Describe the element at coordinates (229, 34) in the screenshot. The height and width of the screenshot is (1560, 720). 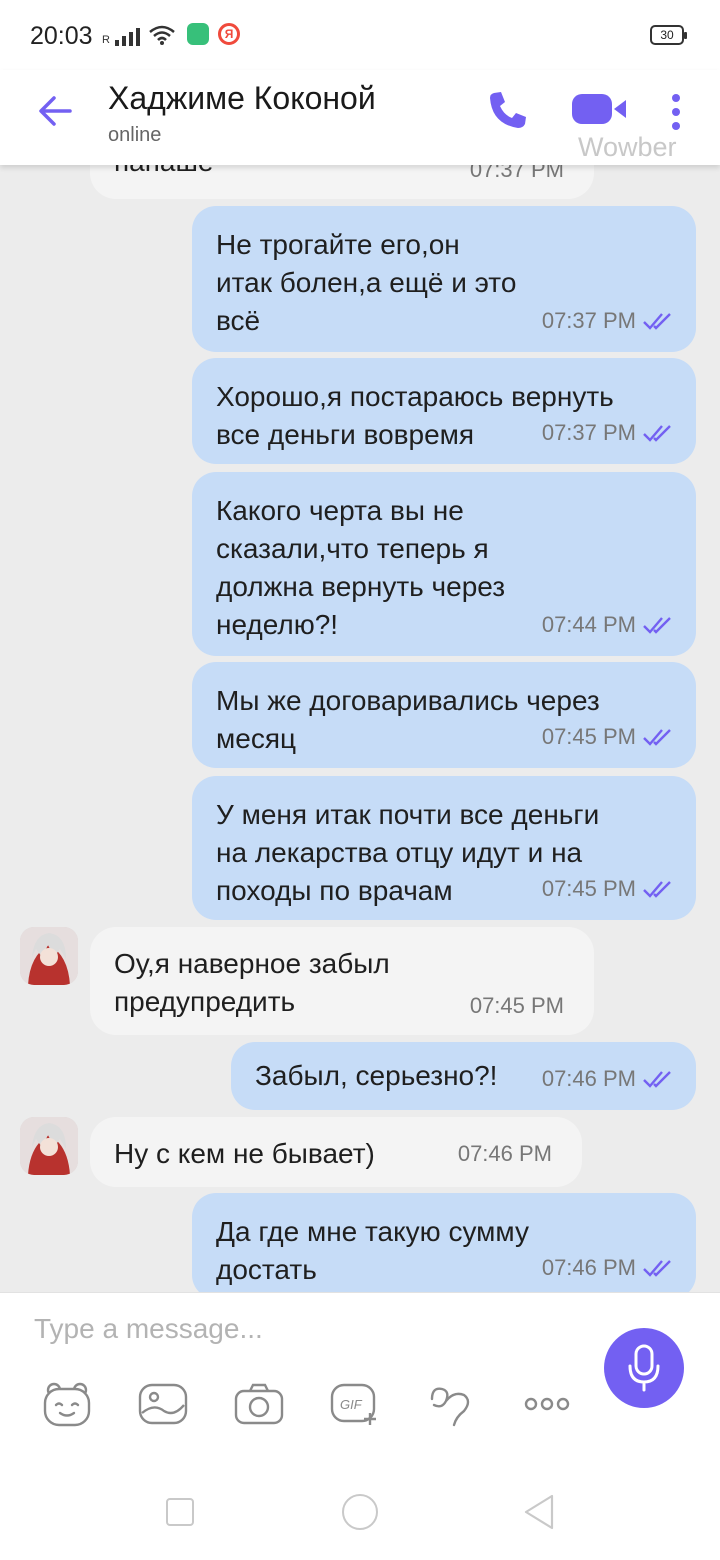
I see `yandex-notification-icon: Я` at that location.